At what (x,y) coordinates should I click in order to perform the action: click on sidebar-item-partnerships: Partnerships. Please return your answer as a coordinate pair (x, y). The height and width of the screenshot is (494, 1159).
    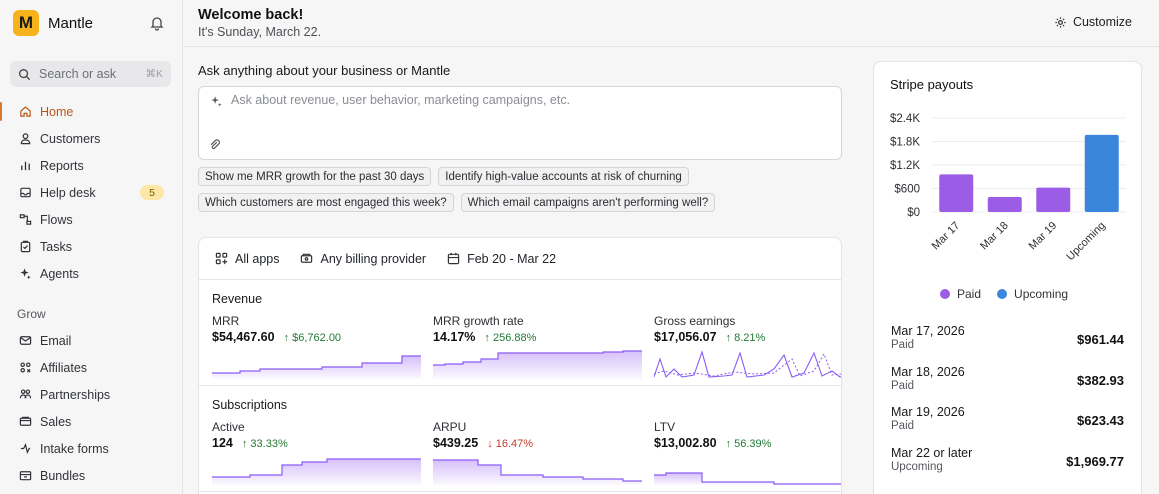
    Looking at the image, I should click on (91, 394).